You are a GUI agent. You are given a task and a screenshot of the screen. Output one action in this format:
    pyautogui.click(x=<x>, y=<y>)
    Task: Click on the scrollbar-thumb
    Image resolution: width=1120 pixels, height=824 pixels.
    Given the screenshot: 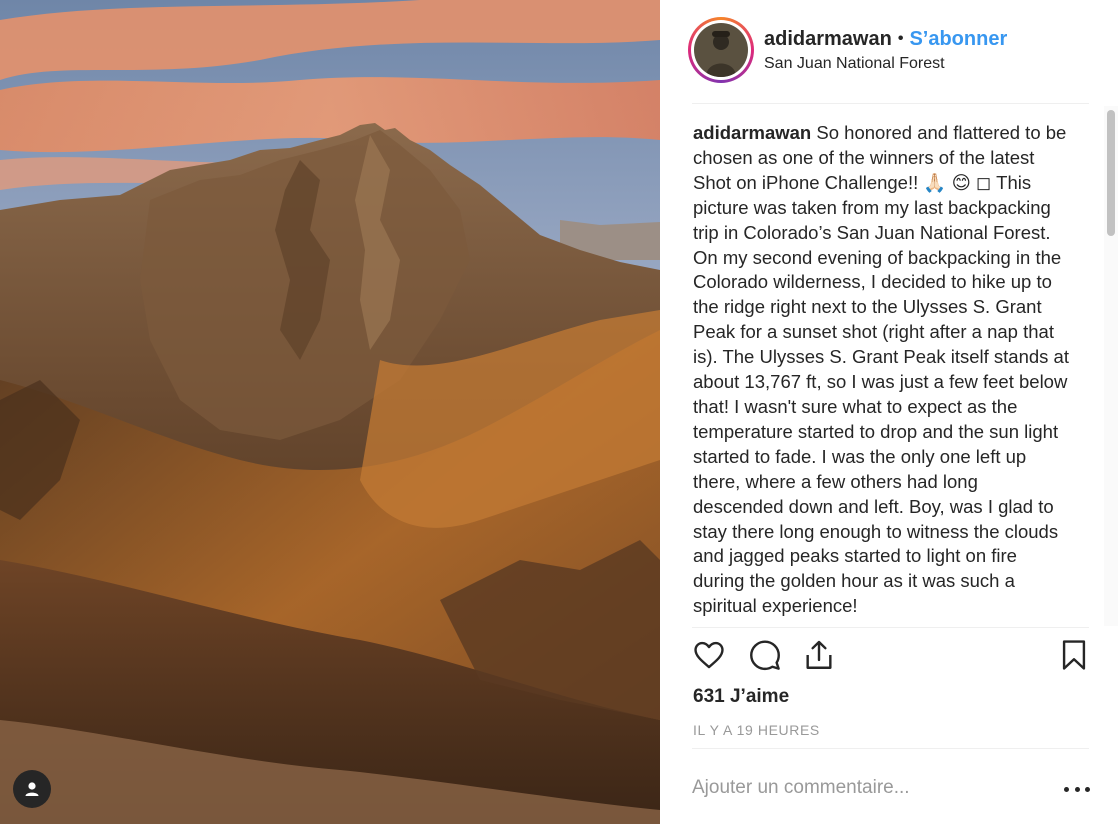 What is the action you would take?
    pyautogui.click(x=1111, y=173)
    